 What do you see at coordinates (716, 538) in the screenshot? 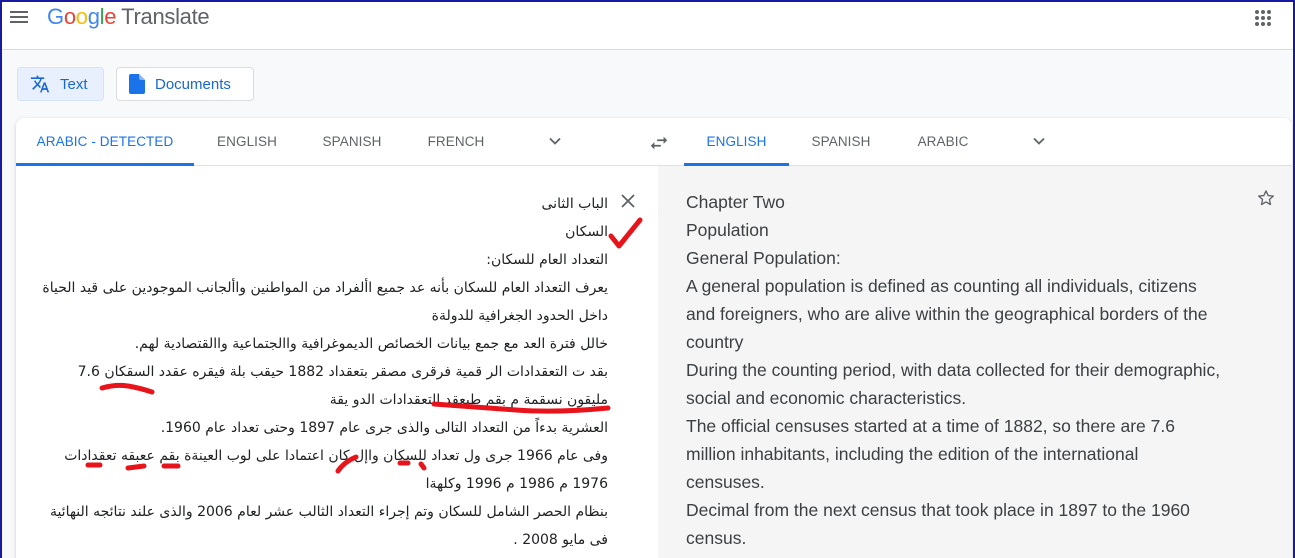
I see `translation-line: census.` at bounding box center [716, 538].